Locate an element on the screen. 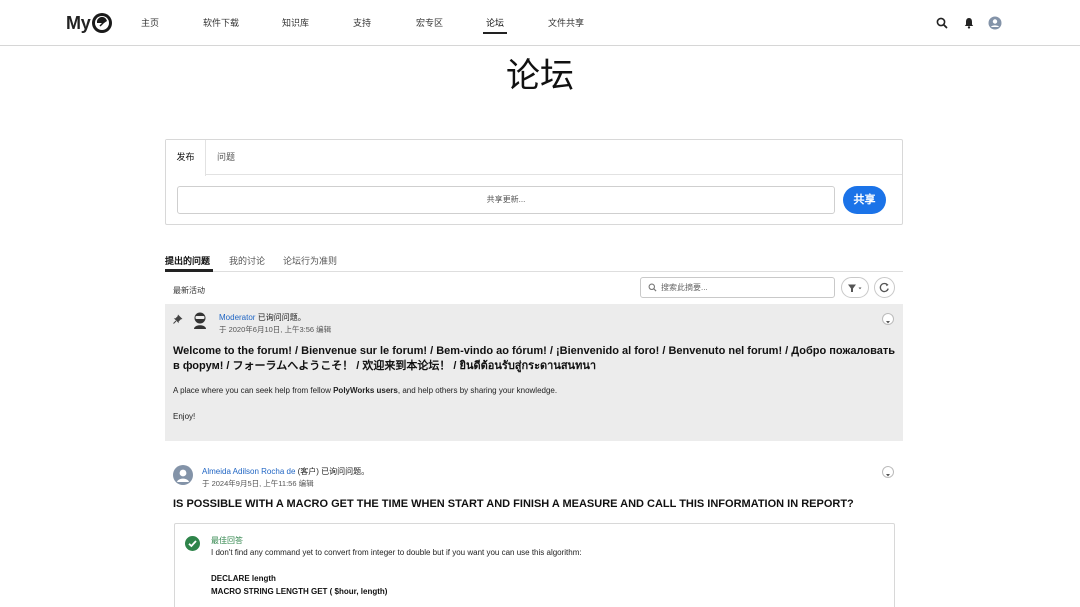  publisher-tabs: 发布 问题 is located at coordinates (534, 158).